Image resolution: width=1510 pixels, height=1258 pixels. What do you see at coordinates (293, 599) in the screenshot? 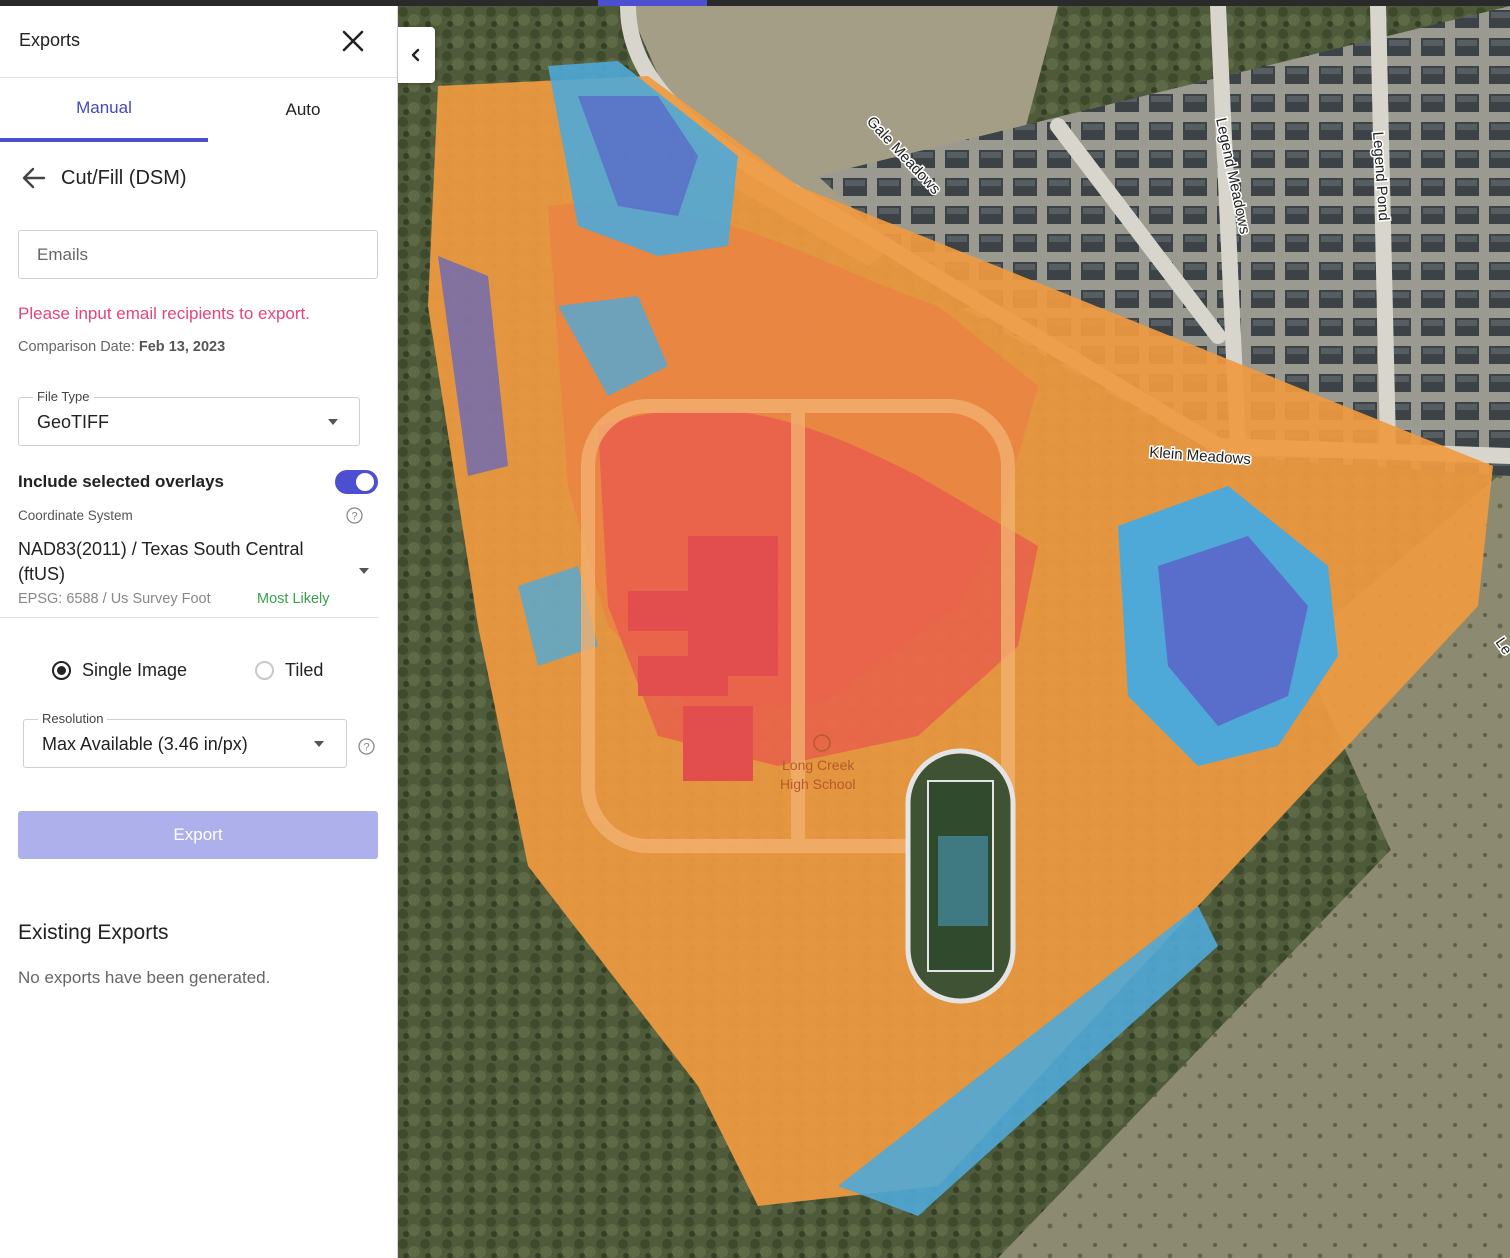
I see `most-likely-badge: Most Likely` at bounding box center [293, 599].